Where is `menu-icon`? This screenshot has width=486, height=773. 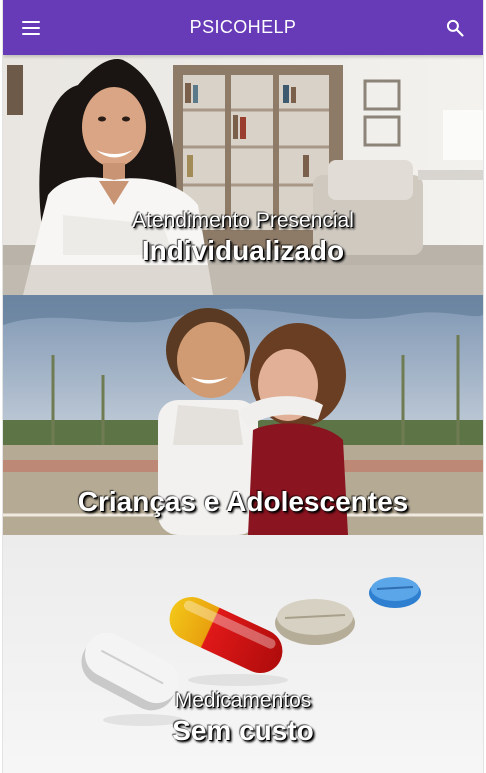
menu-icon is located at coordinates (31, 27).